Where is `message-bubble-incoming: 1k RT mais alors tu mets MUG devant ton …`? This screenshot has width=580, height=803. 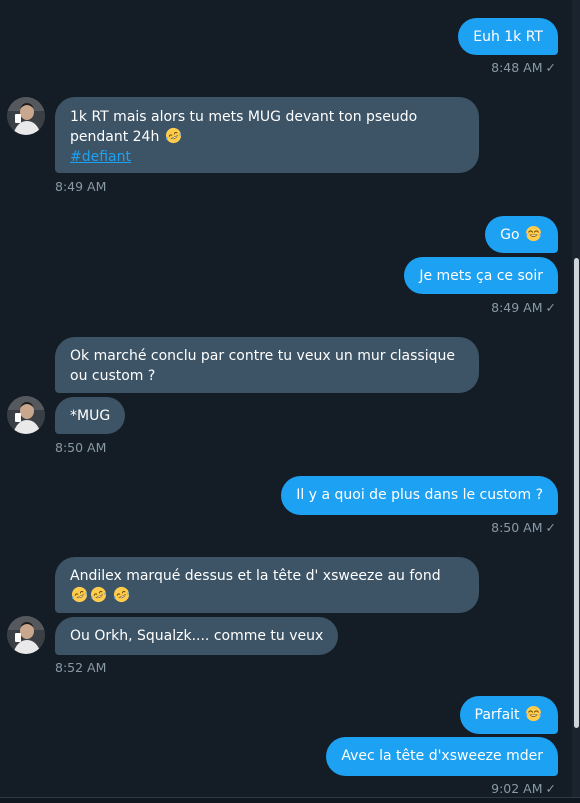 message-bubble-incoming: 1k RT mais alors tu mets MUG devant ton … is located at coordinates (267, 135).